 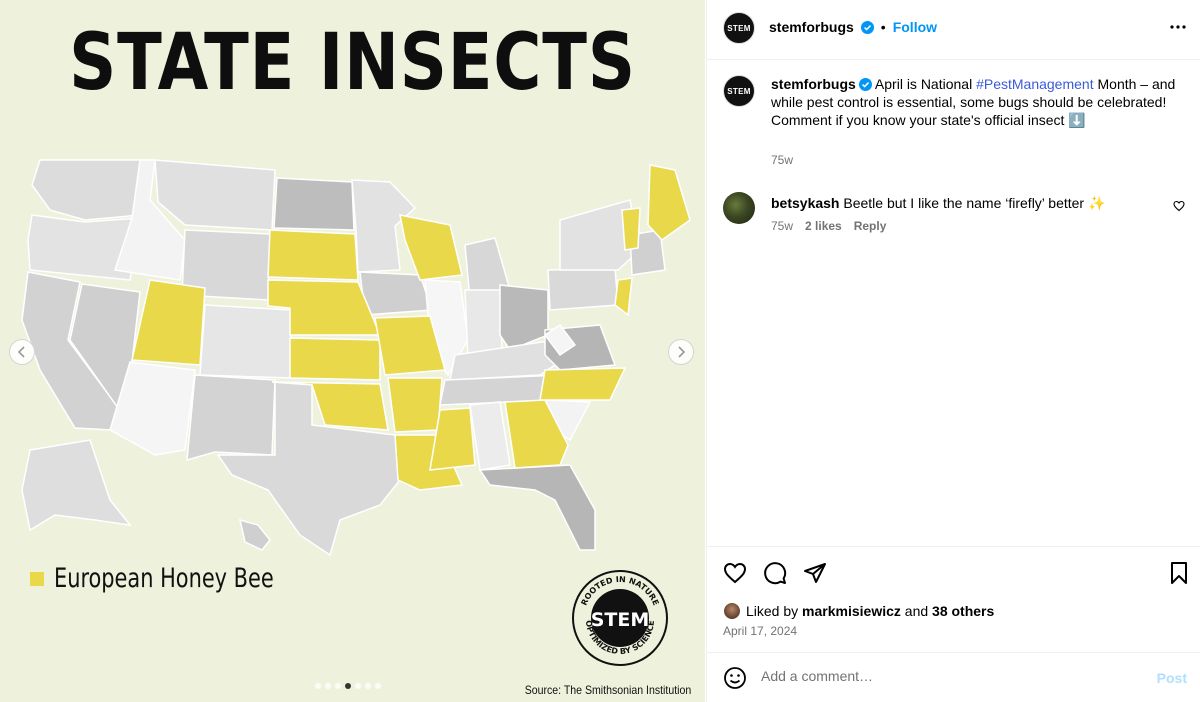 I want to click on state-ks, so click(x=335, y=359).